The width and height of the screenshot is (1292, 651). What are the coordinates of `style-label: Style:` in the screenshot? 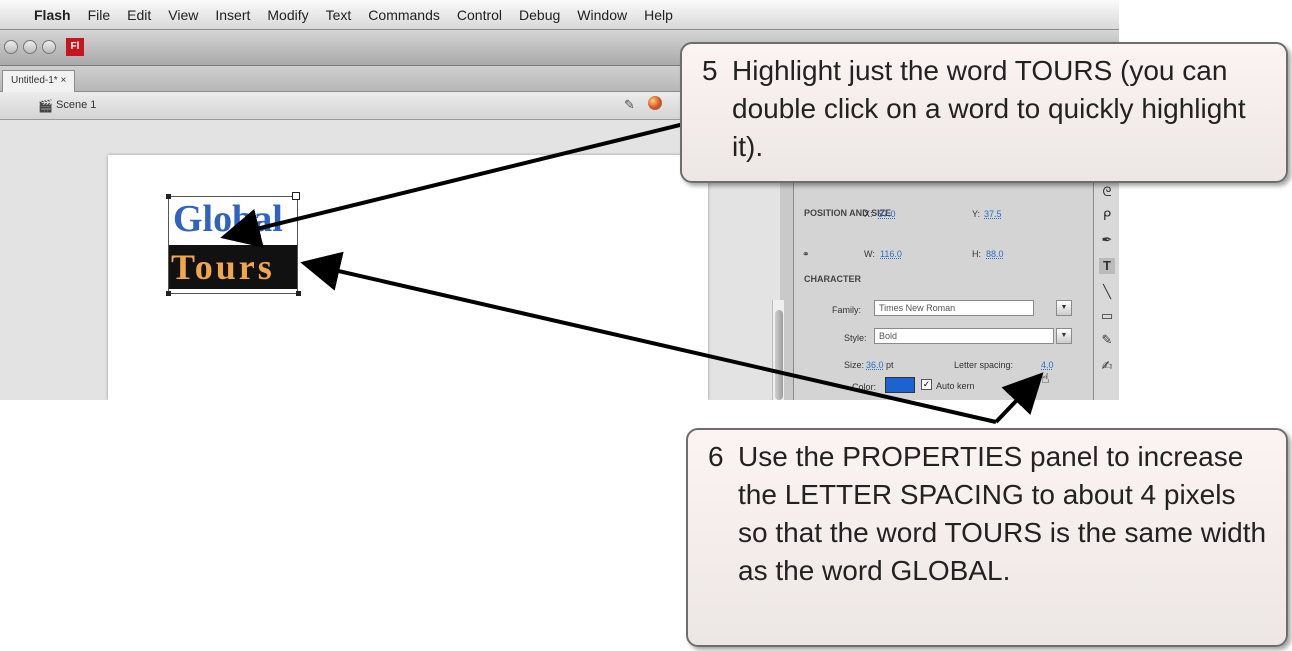 It's located at (855, 338).